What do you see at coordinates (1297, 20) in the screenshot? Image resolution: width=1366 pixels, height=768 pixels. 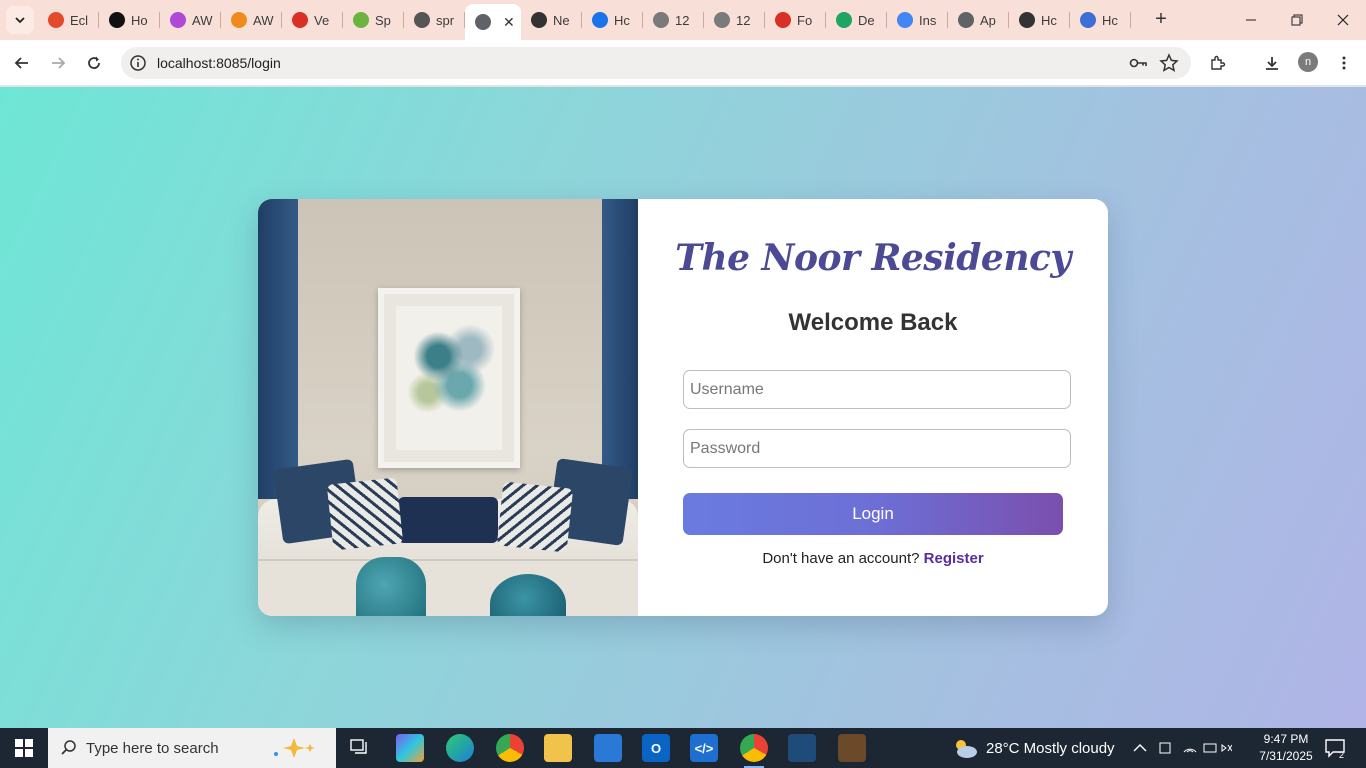 I see `restore-button` at bounding box center [1297, 20].